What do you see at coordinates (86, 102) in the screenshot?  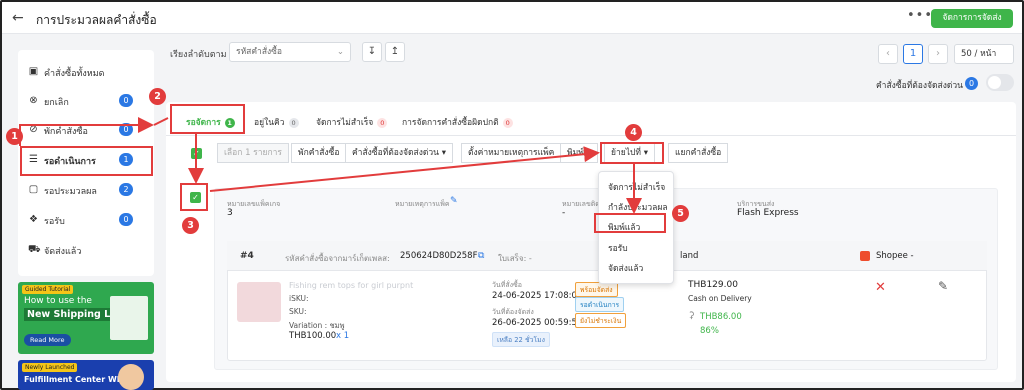 I see `sidebar-item-cancelled: ⊗ ยกเลิก 0` at bounding box center [86, 102].